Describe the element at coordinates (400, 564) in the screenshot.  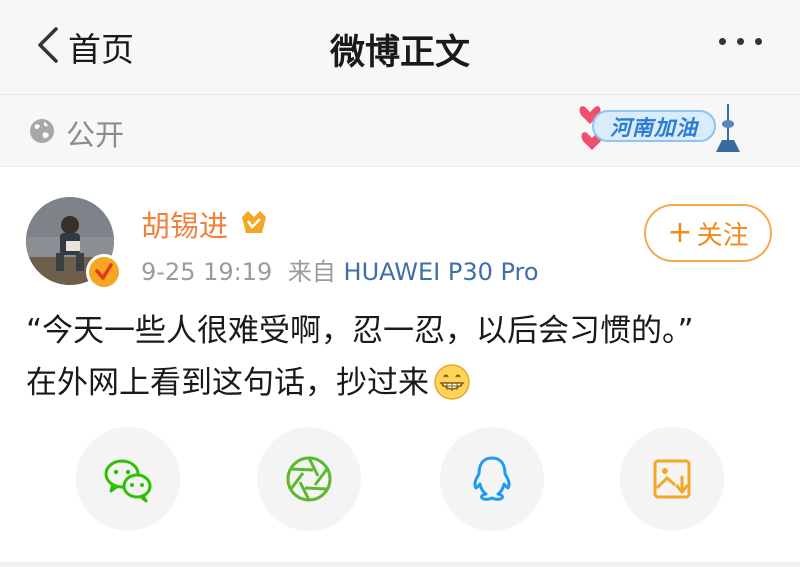
I see `bottom-divider` at that location.